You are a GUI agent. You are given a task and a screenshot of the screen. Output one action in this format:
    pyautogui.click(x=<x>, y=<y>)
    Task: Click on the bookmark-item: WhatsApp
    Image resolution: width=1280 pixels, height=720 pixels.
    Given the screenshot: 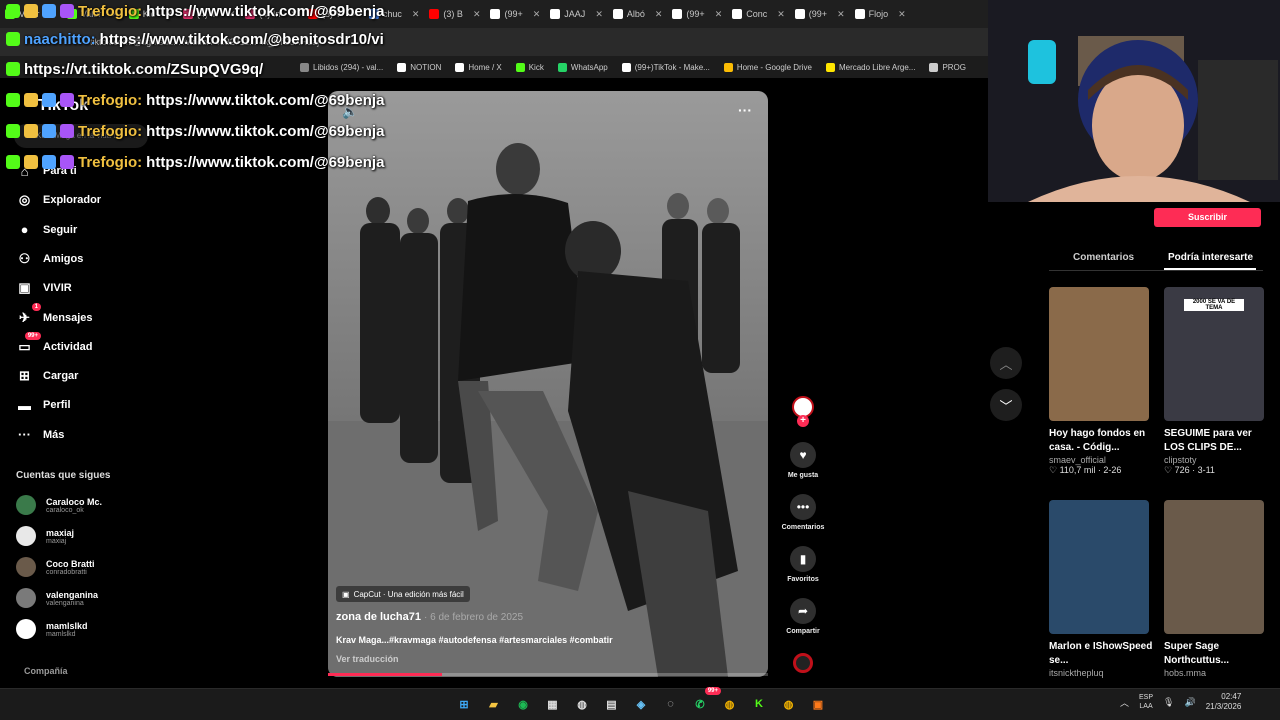 What is the action you would take?
    pyautogui.click(x=582, y=67)
    